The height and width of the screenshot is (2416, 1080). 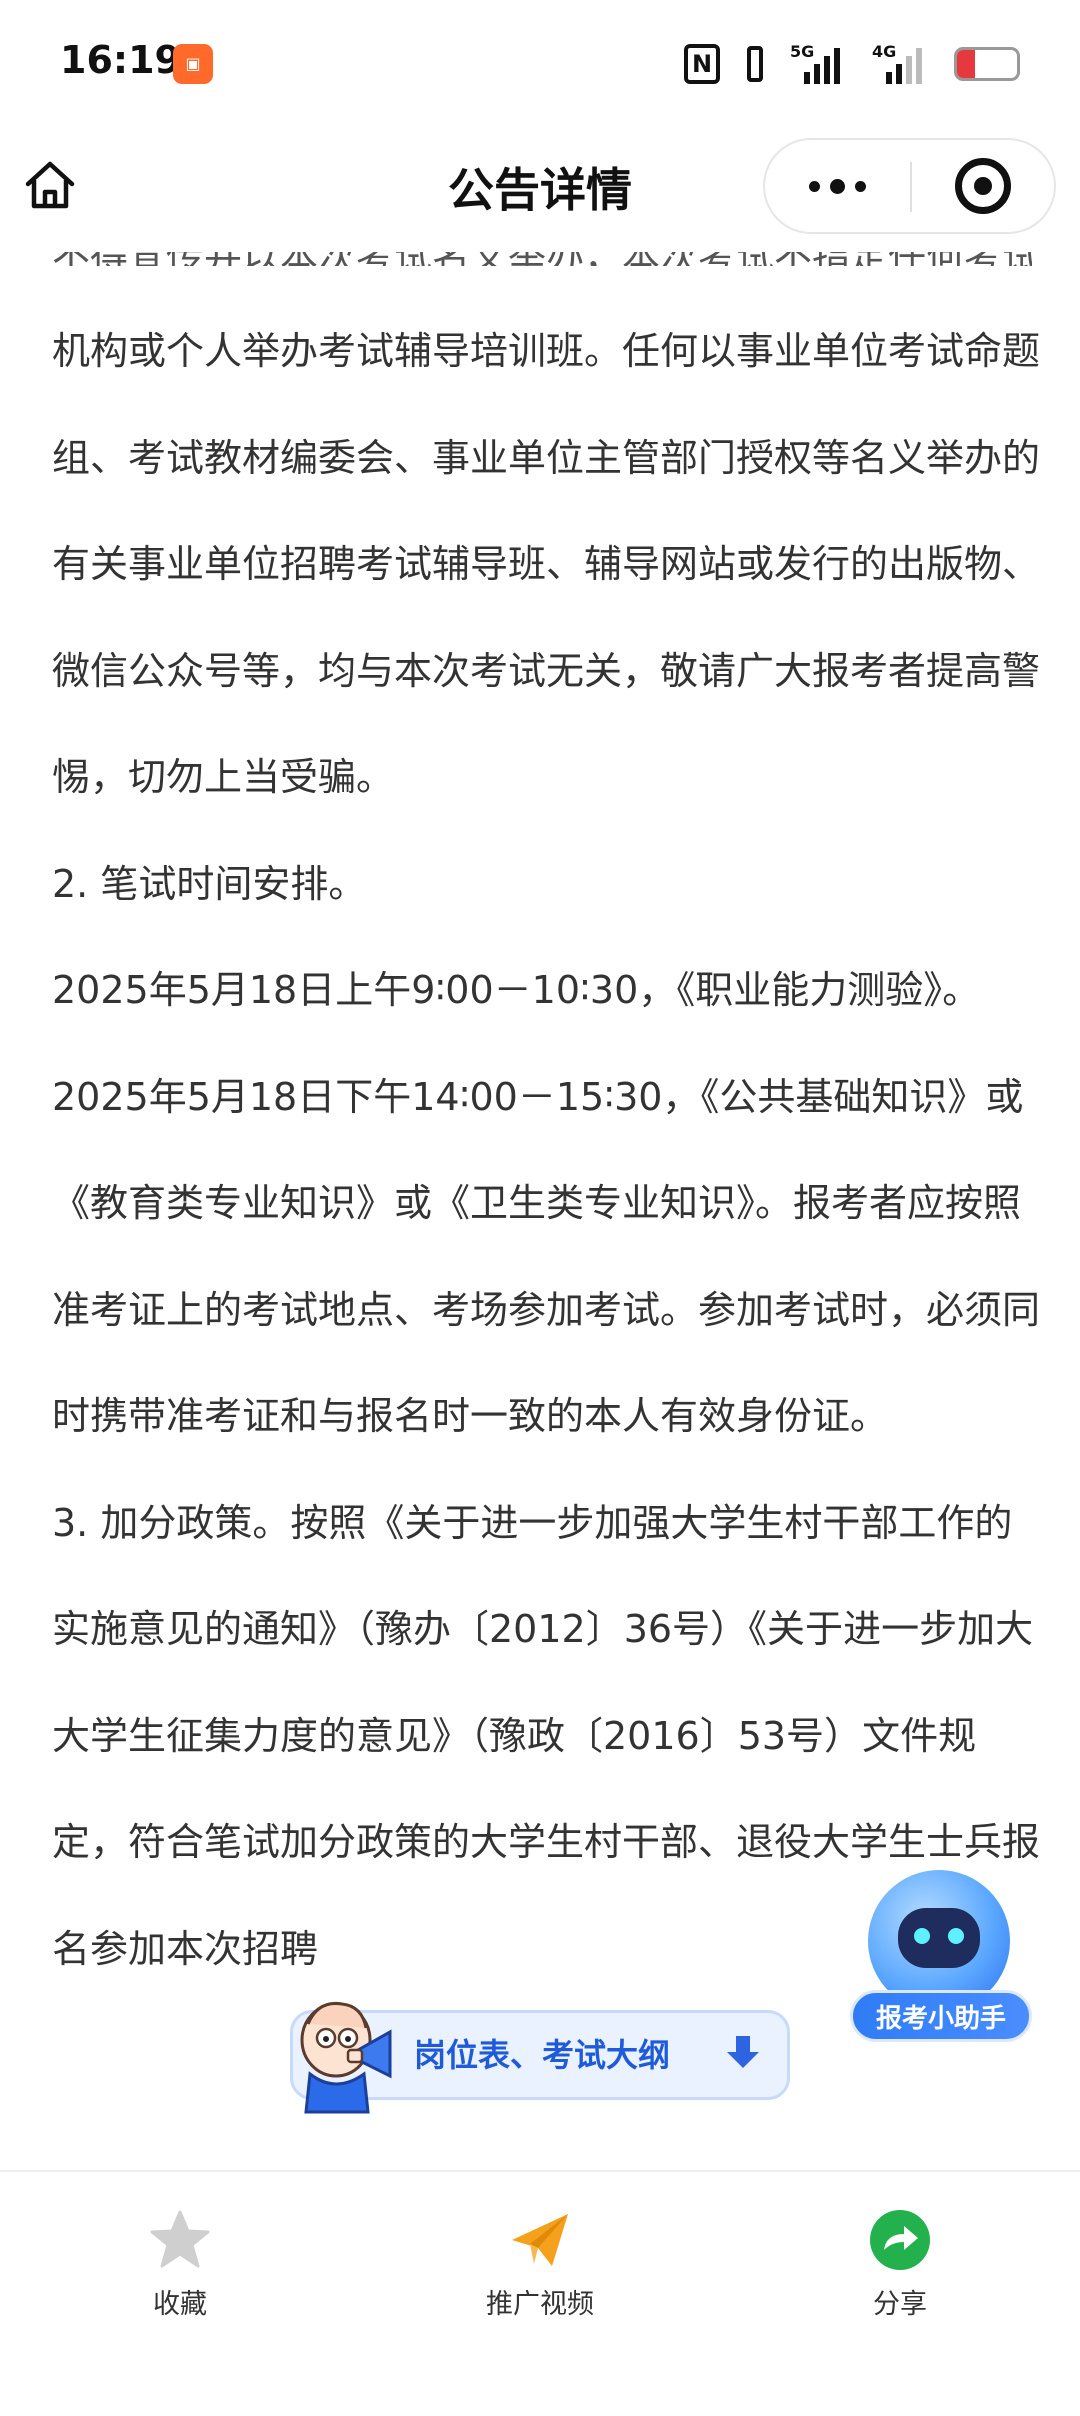 What do you see at coordinates (904, 64) in the screenshot?
I see `signal-4g-icon: 4G` at bounding box center [904, 64].